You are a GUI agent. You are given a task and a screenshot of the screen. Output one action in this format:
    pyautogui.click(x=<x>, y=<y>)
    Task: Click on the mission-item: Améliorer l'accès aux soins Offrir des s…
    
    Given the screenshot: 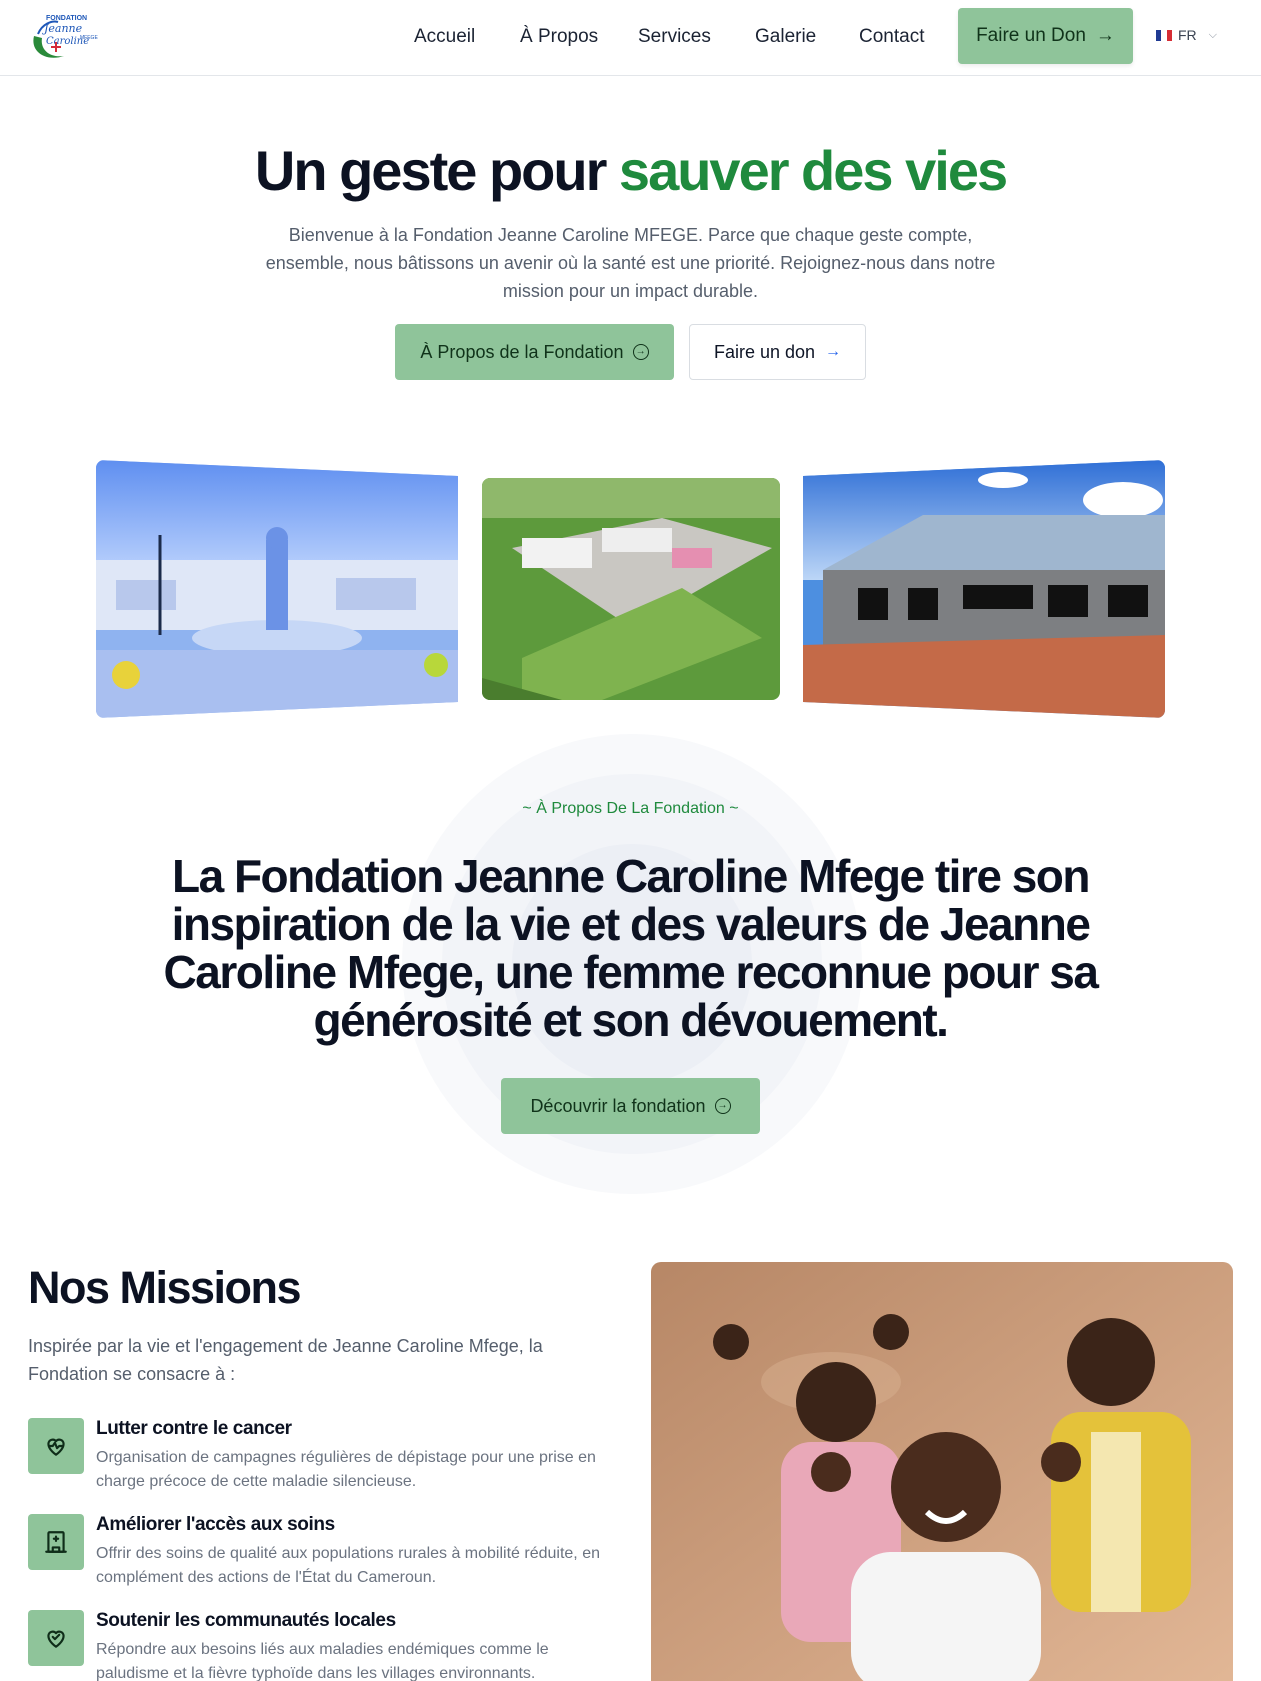 What is the action you would take?
    pyautogui.click(x=318, y=1554)
    